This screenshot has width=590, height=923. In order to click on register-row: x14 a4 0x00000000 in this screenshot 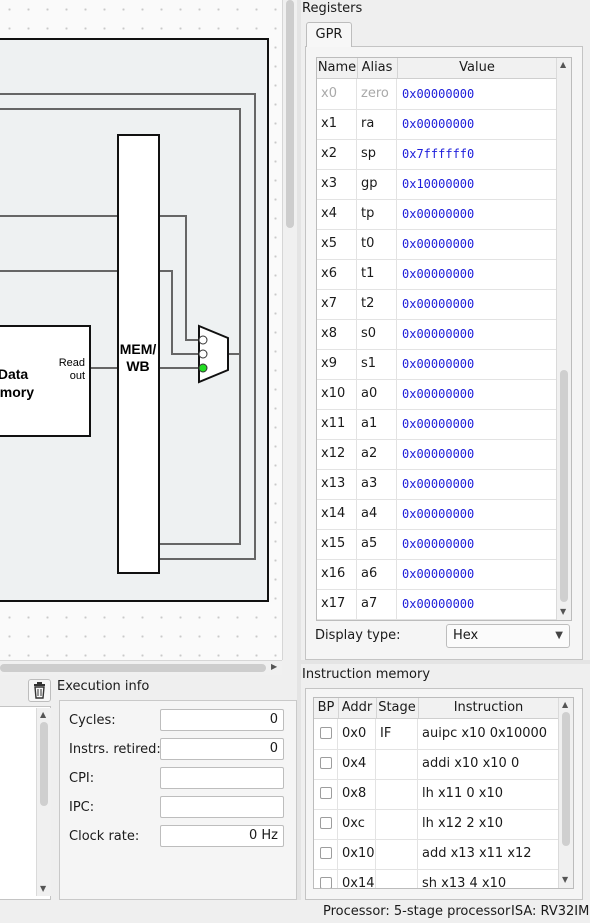, I will do `click(437, 514)`.